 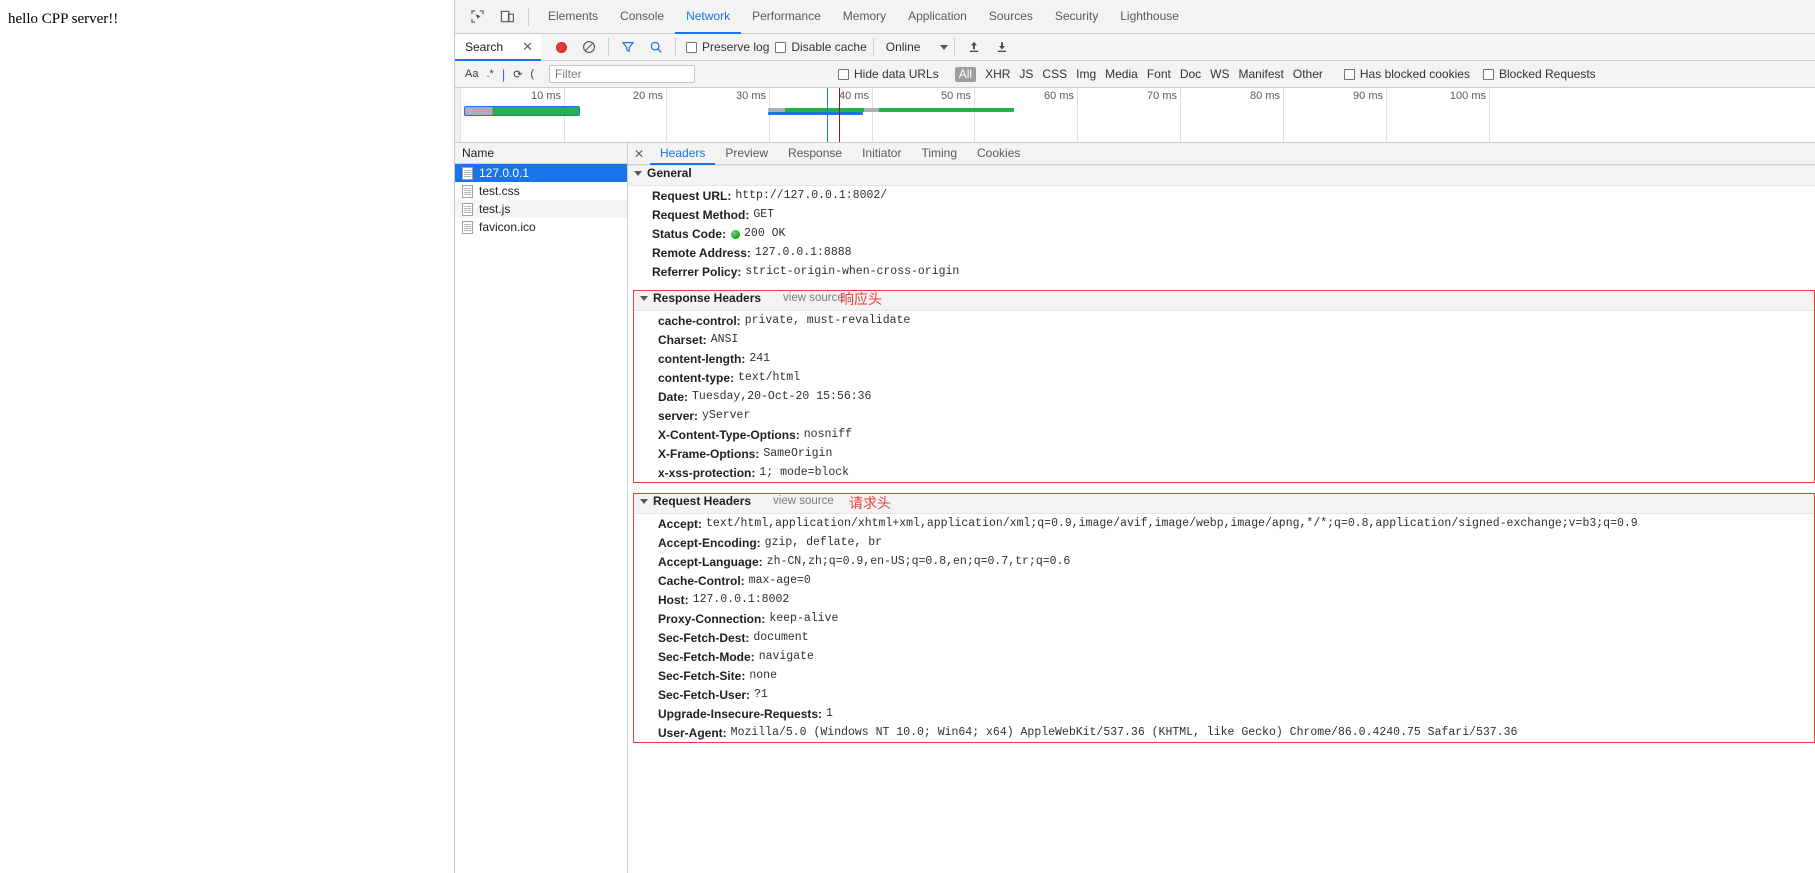 I want to click on header-key: Cache-Control:, so click(x=701, y=580).